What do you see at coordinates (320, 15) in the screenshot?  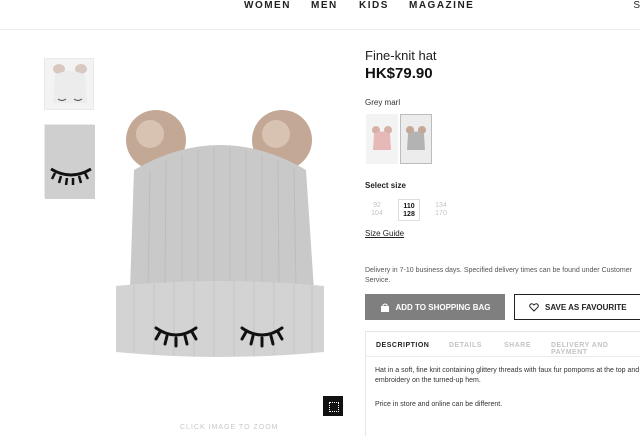 I see `top-navigation: WOMEN MEN KIDS MAGAZINE S` at bounding box center [320, 15].